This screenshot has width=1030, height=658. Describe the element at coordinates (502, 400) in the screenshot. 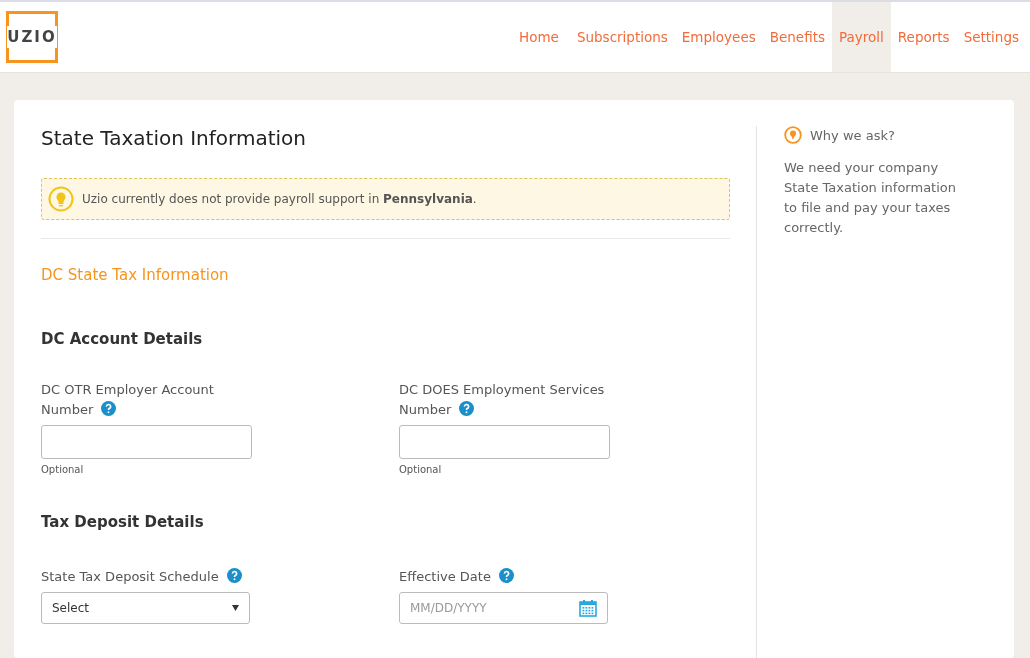

I see `field-label: DC DOES Employment Services Number` at that location.